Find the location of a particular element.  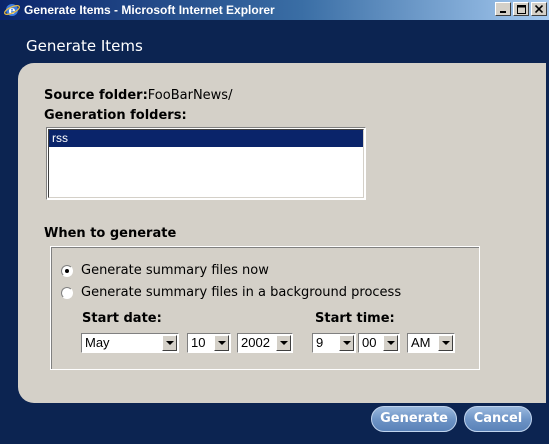

cancel-button: Cancel is located at coordinates (498, 419).